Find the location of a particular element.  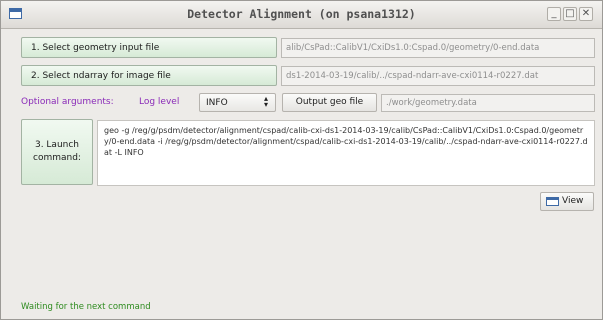

window-title: Detector Alignment (on psana1312) is located at coordinates (301, 14).